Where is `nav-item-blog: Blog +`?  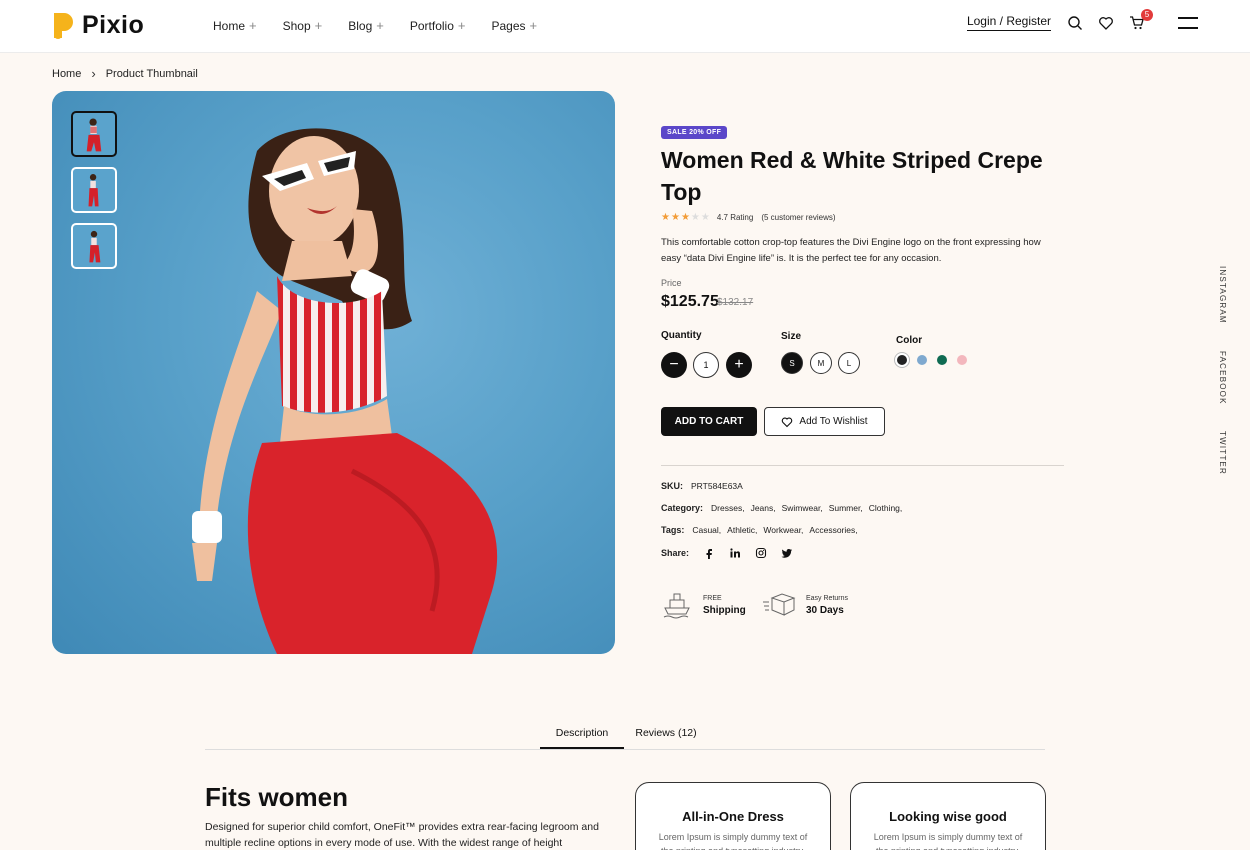 nav-item-blog: Blog + is located at coordinates (366, 25).